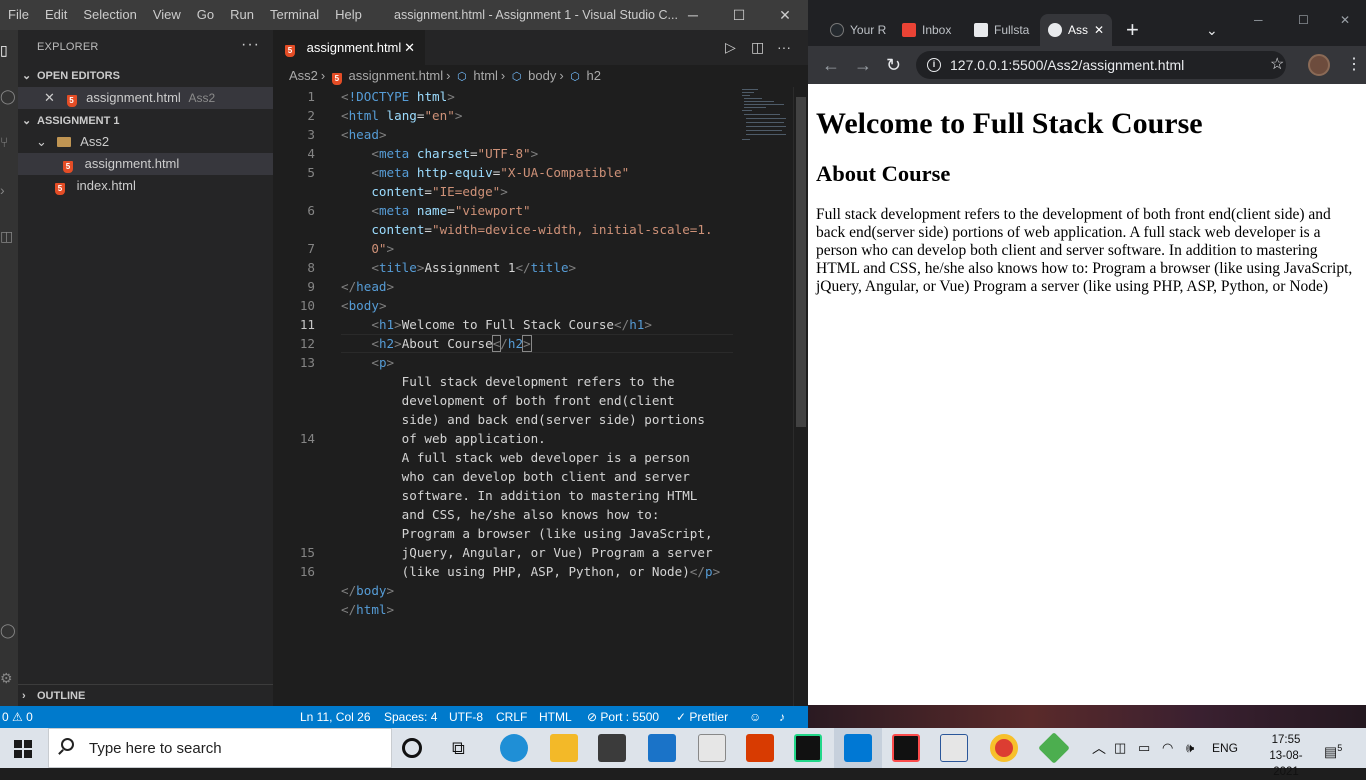  I want to click on pycharm-icon, so click(808, 748).